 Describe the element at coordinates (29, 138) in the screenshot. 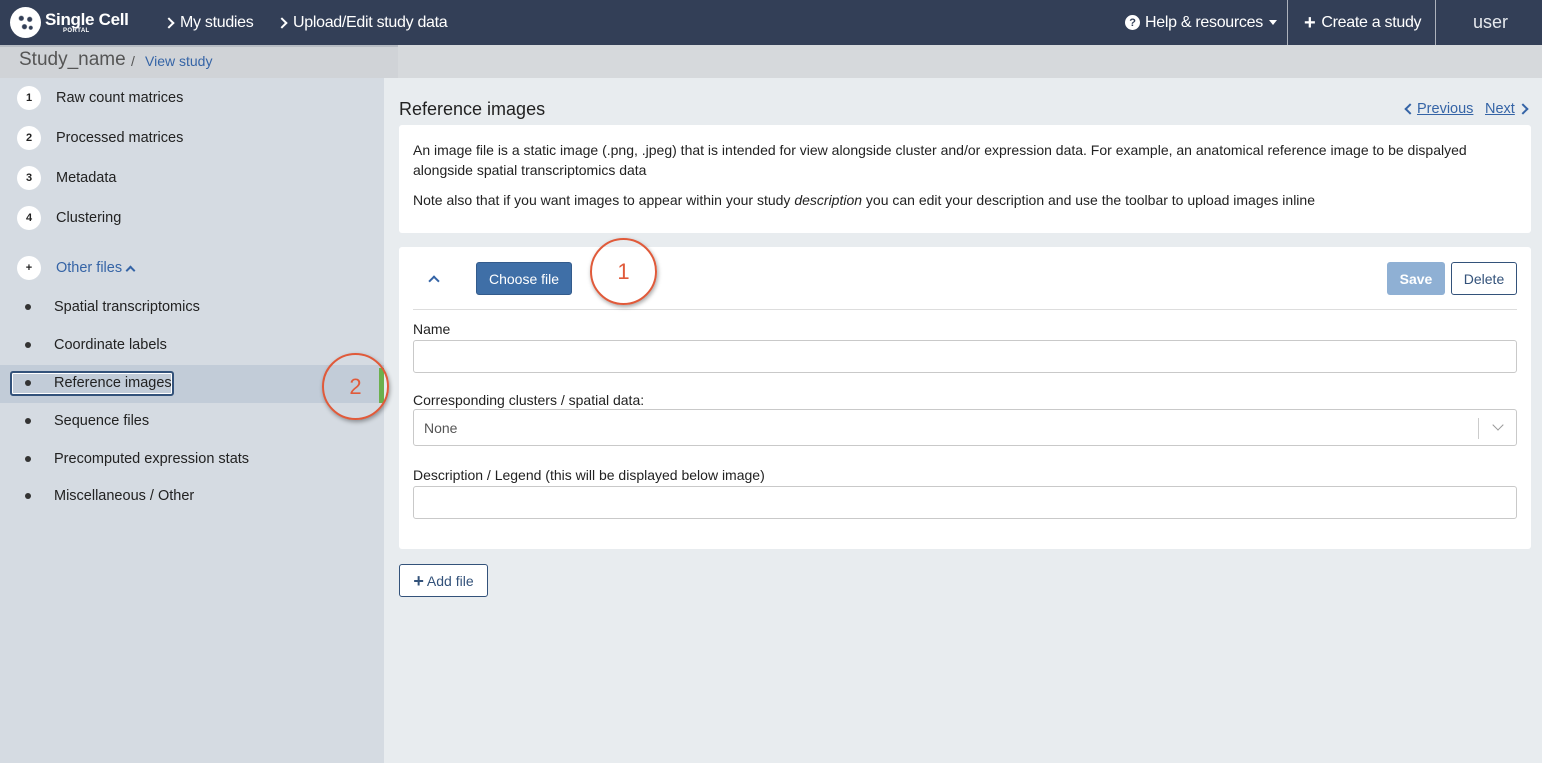

I see `step-number: 2` at that location.